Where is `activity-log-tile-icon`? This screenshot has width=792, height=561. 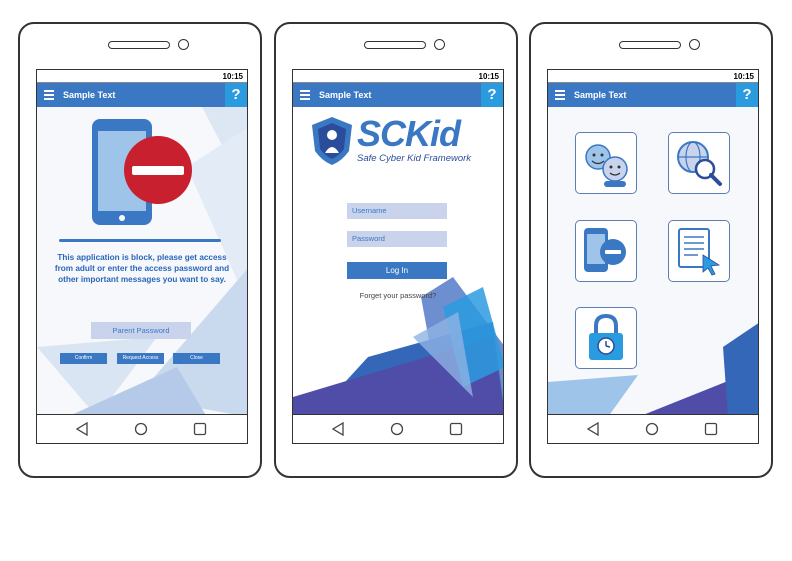 activity-log-tile-icon is located at coordinates (699, 252).